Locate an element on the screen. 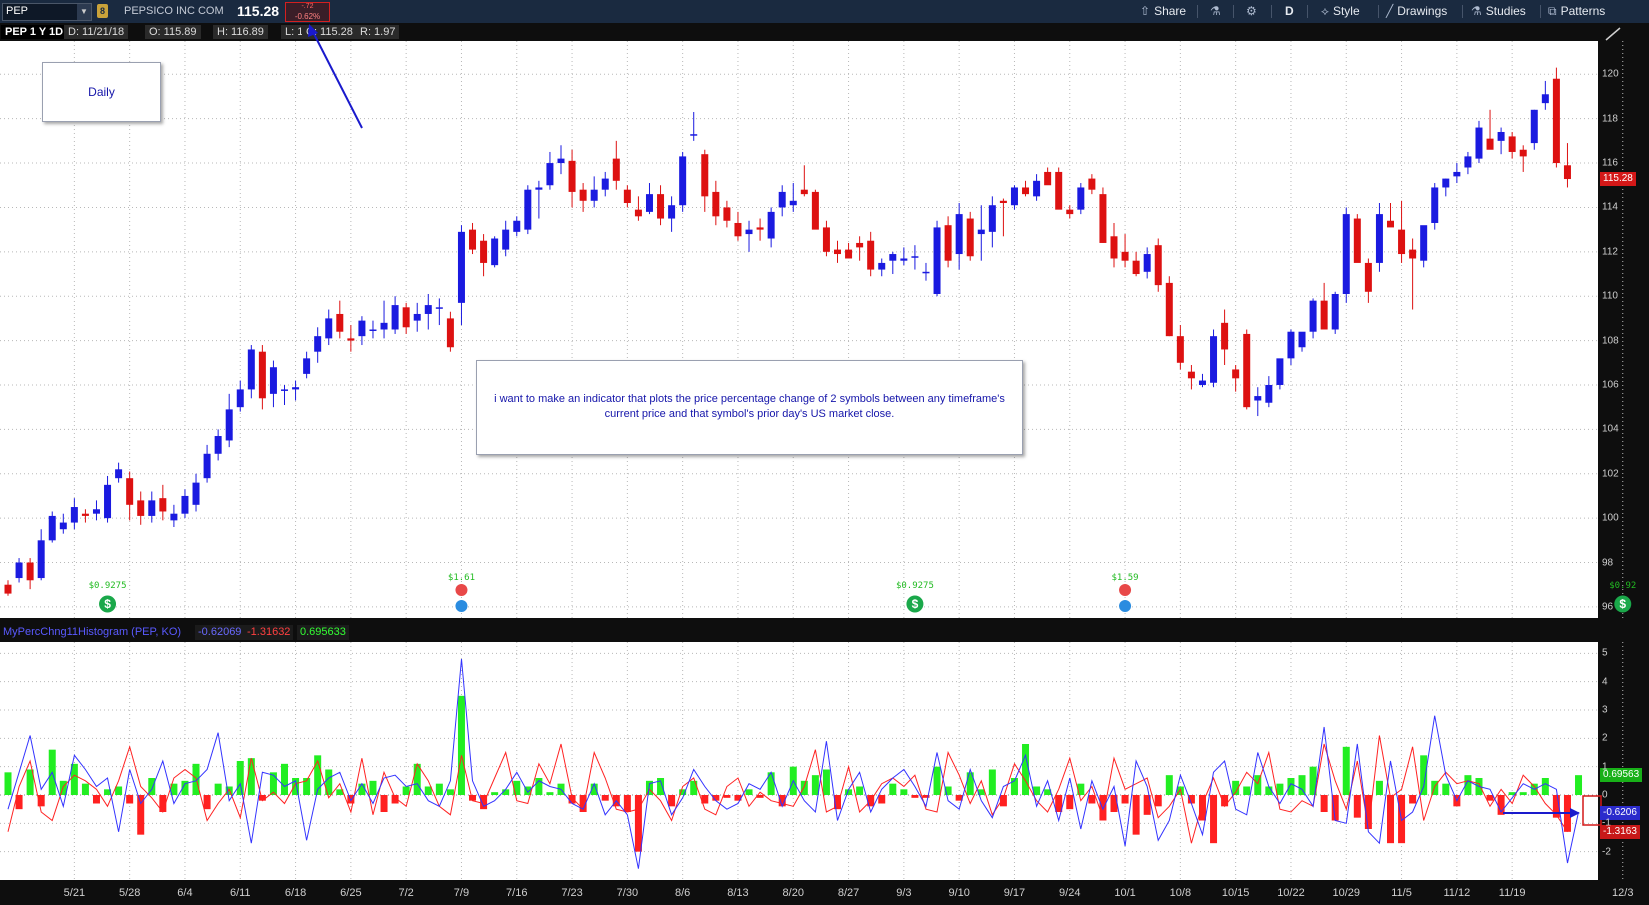 This screenshot has width=1649, height=905. osc-tick-label: 1 is located at coordinates (1605, 767).